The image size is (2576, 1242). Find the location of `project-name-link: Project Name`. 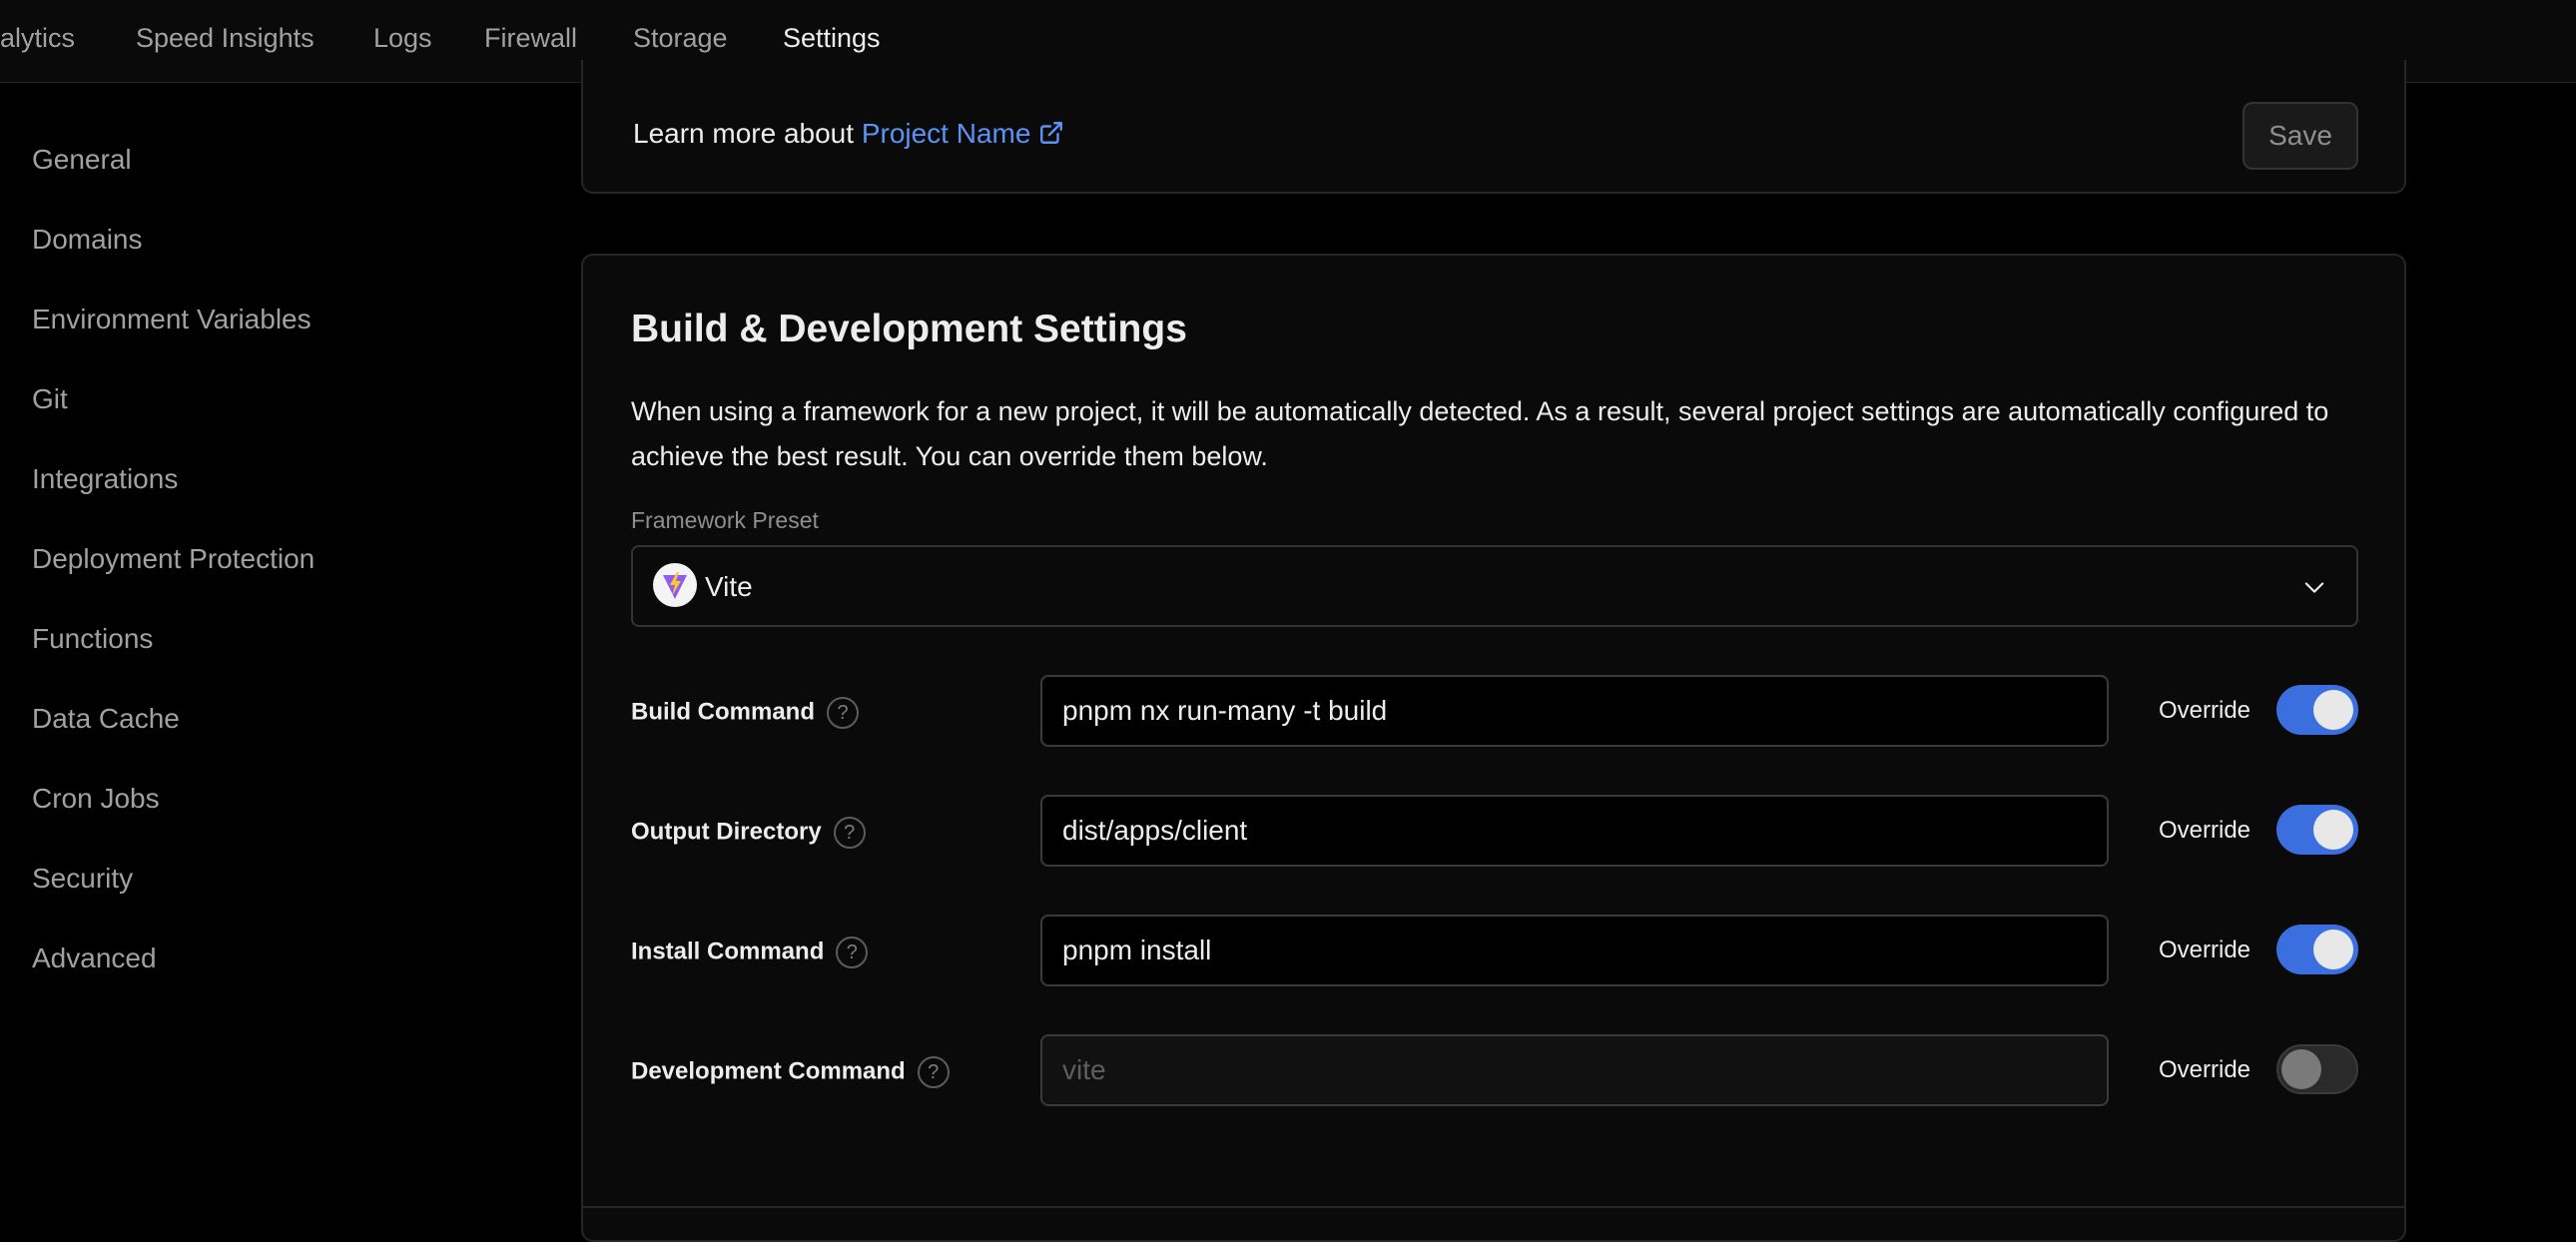

project-name-link: Project Name is located at coordinates (963, 133).